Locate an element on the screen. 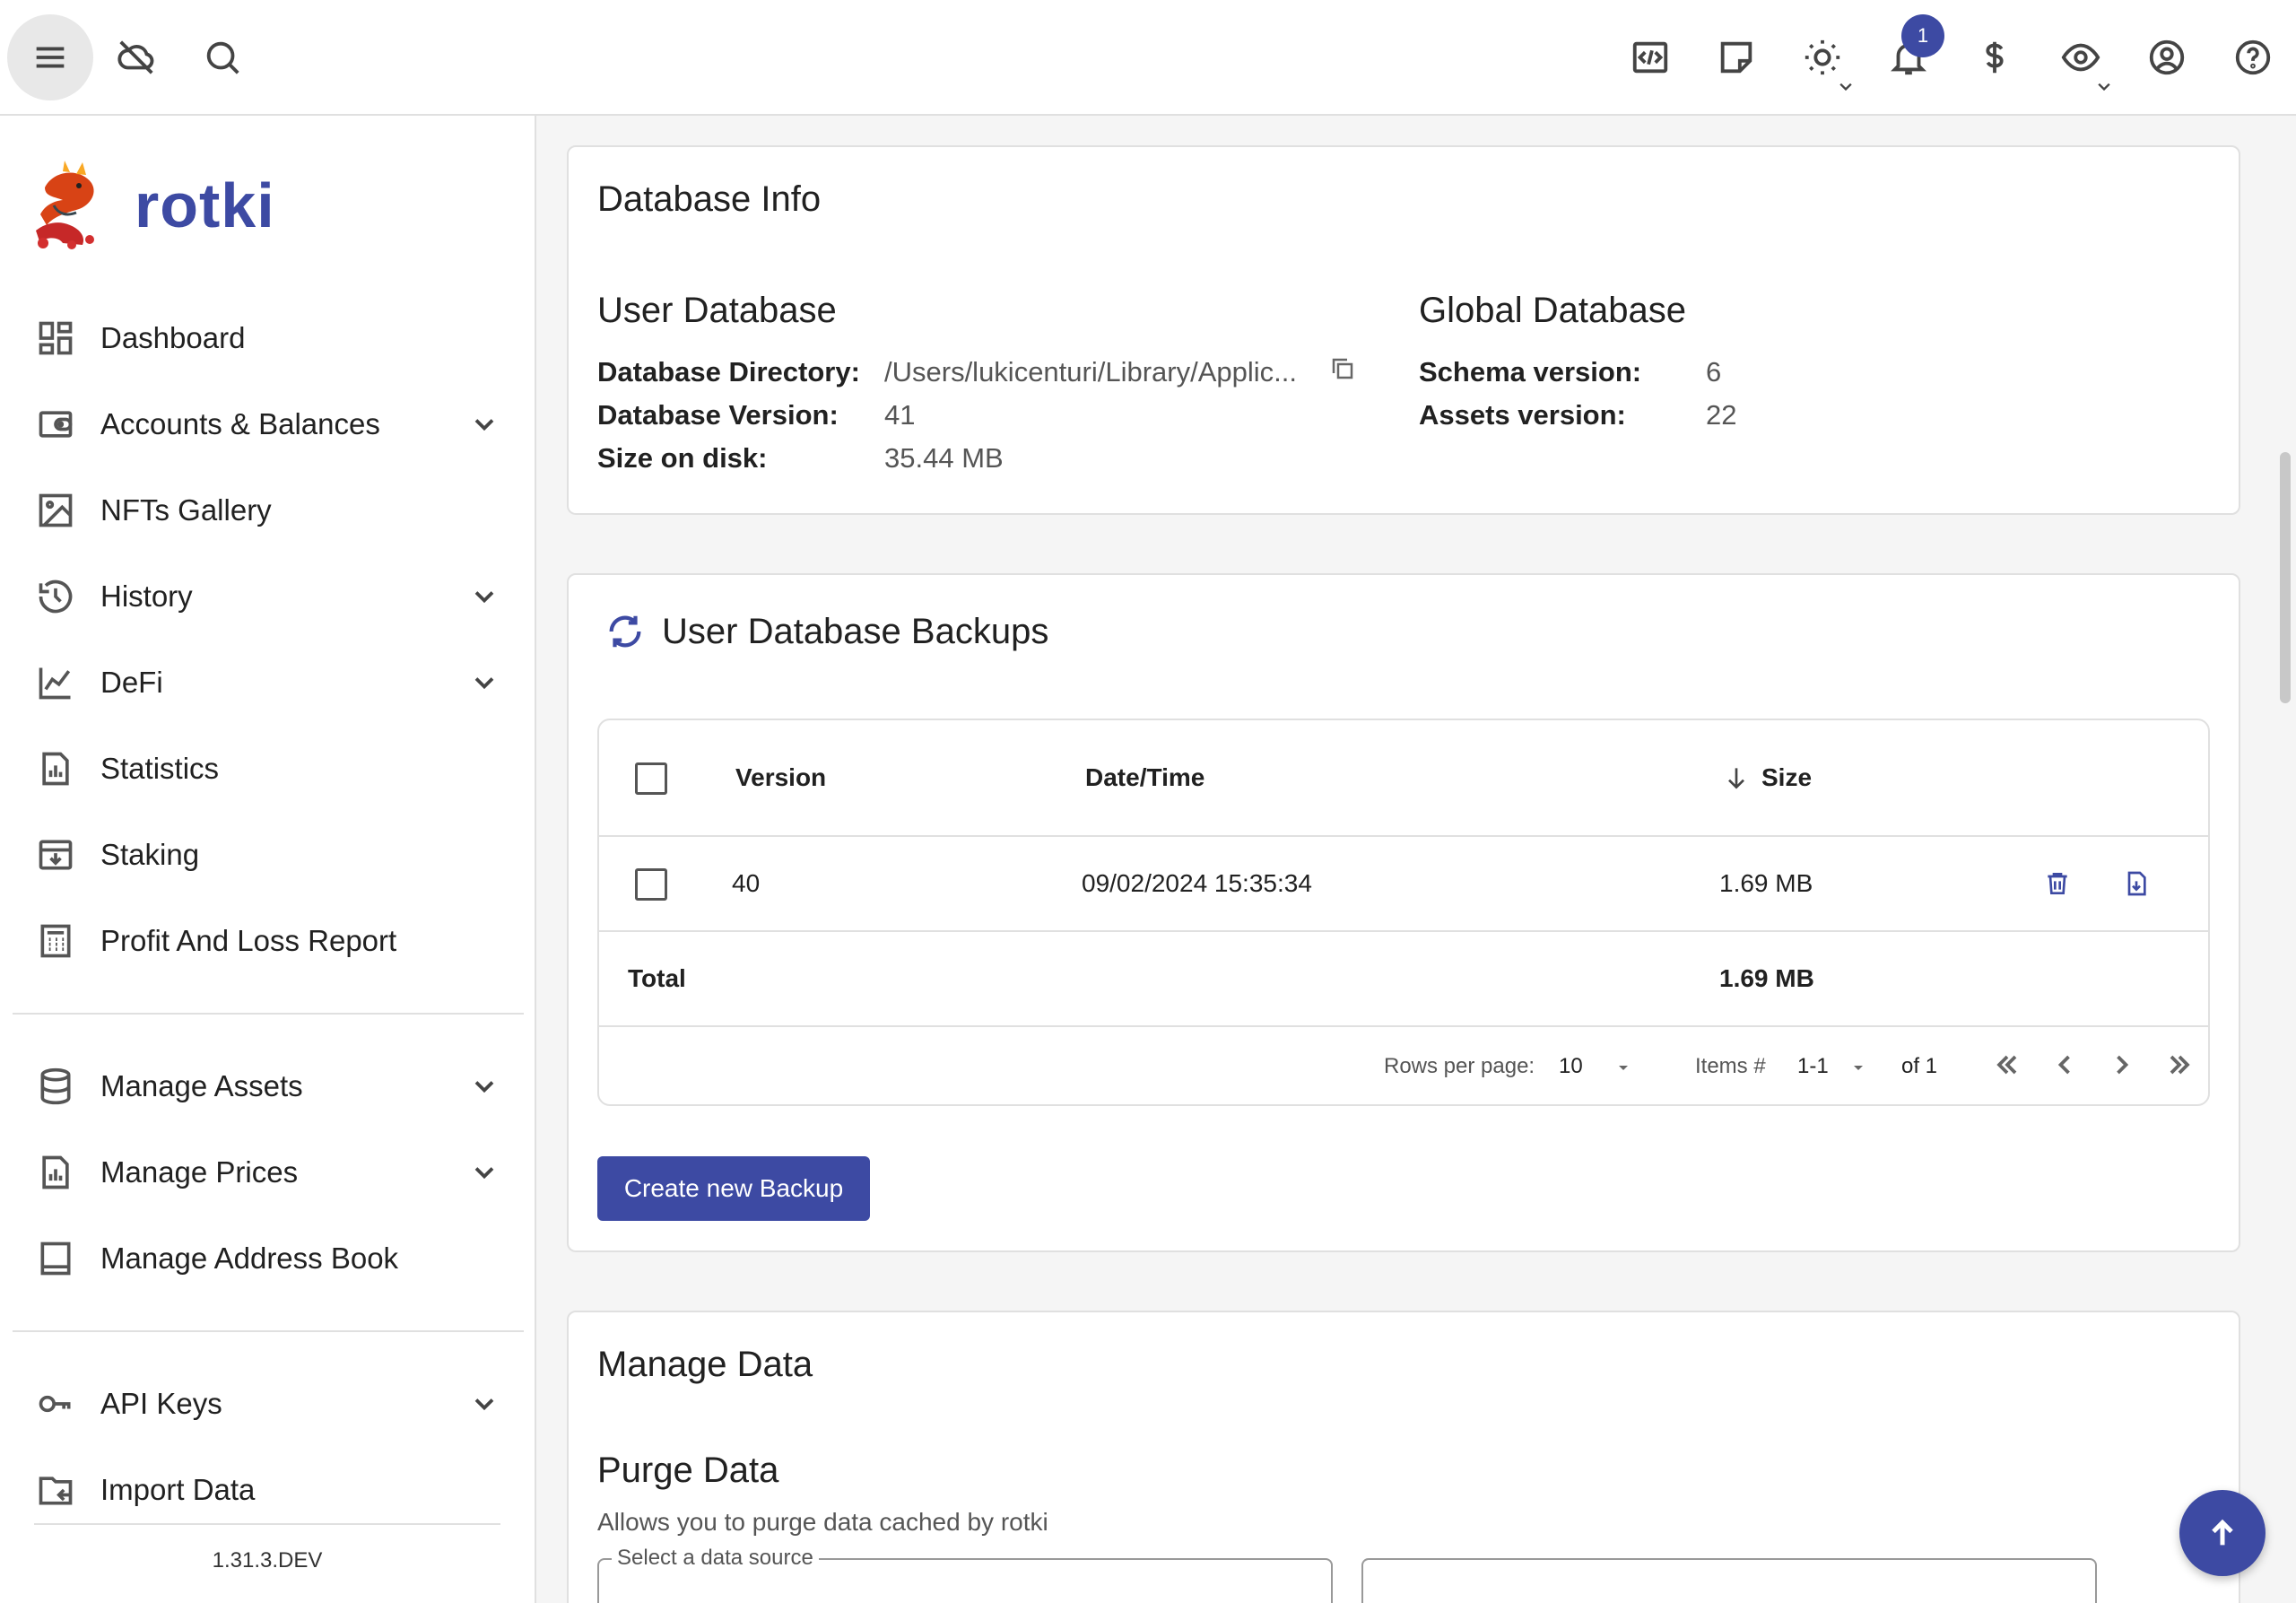 This screenshot has width=2296, height=1603. kv-value: 35.44 MB is located at coordinates (944, 458).